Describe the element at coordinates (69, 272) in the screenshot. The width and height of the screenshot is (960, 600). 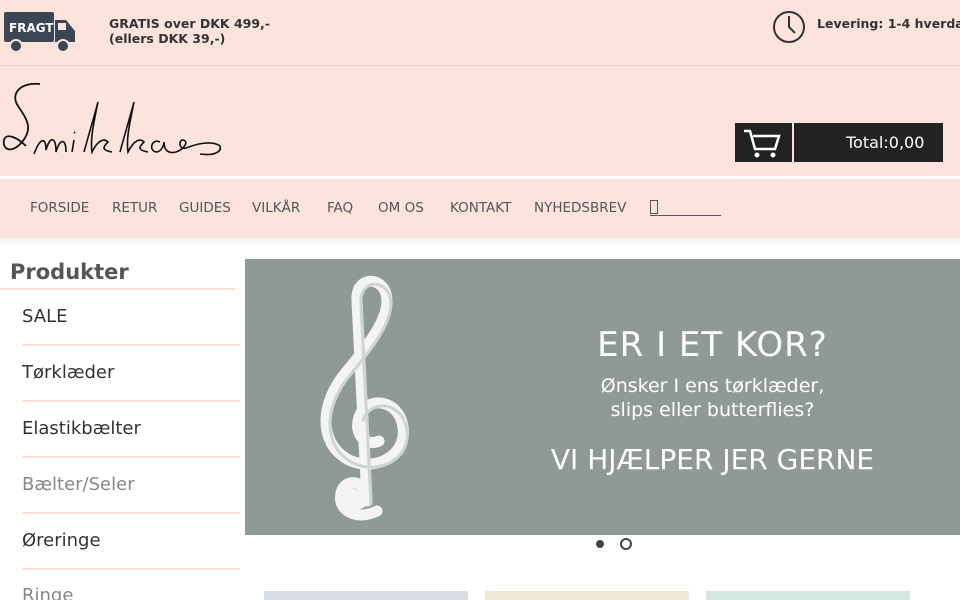
I see `sidebar-title: Produkter` at that location.